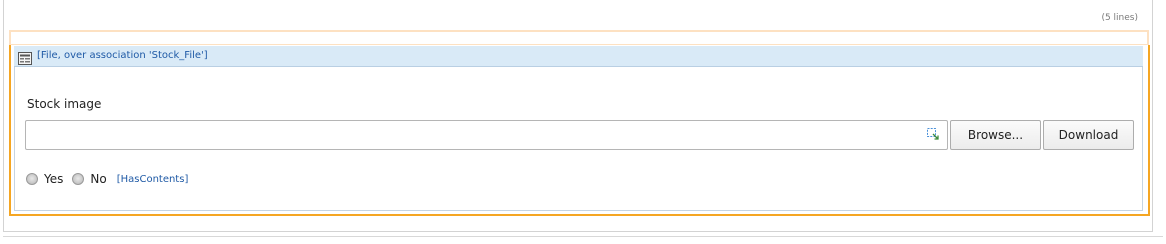 The image size is (1166, 244). I want to click on no-radio, so click(78, 179).